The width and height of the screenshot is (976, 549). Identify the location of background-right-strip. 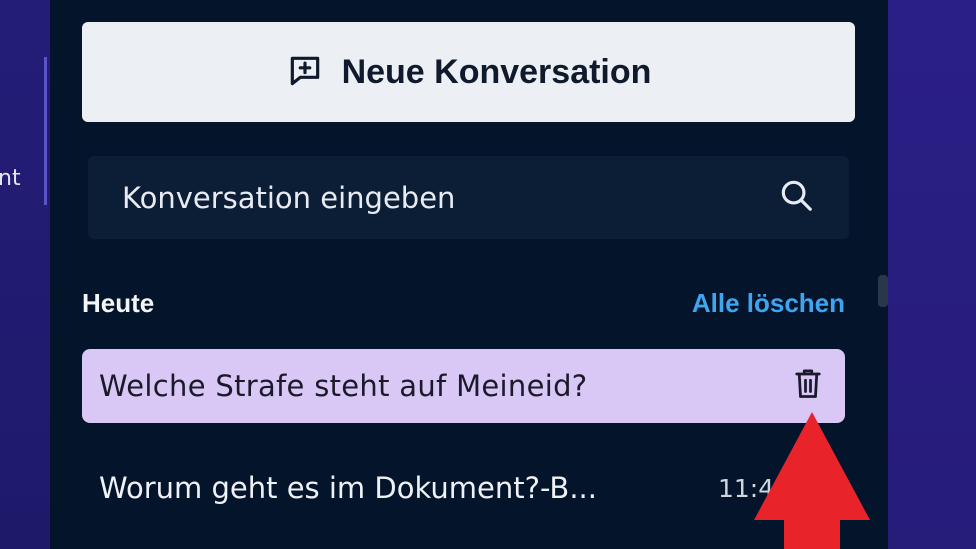
(932, 274).